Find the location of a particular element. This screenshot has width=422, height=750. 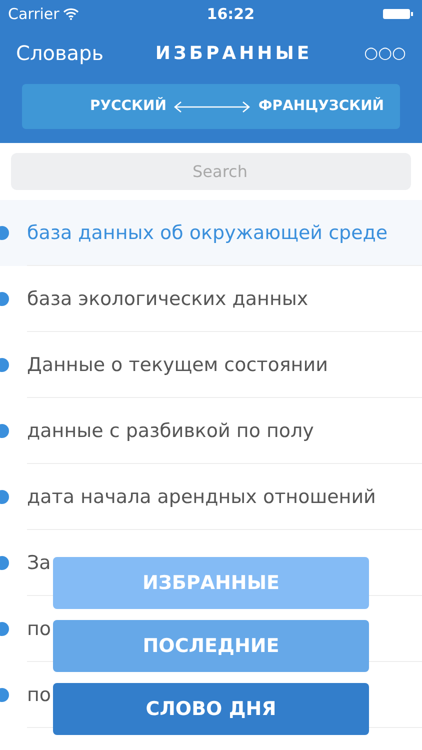

source-language: РУССКИЙ is located at coordinates (128, 106).